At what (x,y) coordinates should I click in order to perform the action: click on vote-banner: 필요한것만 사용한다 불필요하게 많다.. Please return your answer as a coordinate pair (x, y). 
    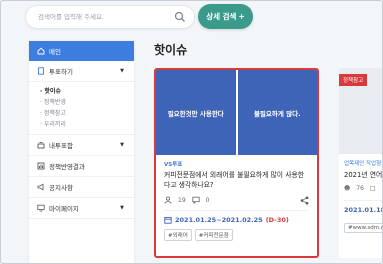
    Looking at the image, I should click on (236, 112).